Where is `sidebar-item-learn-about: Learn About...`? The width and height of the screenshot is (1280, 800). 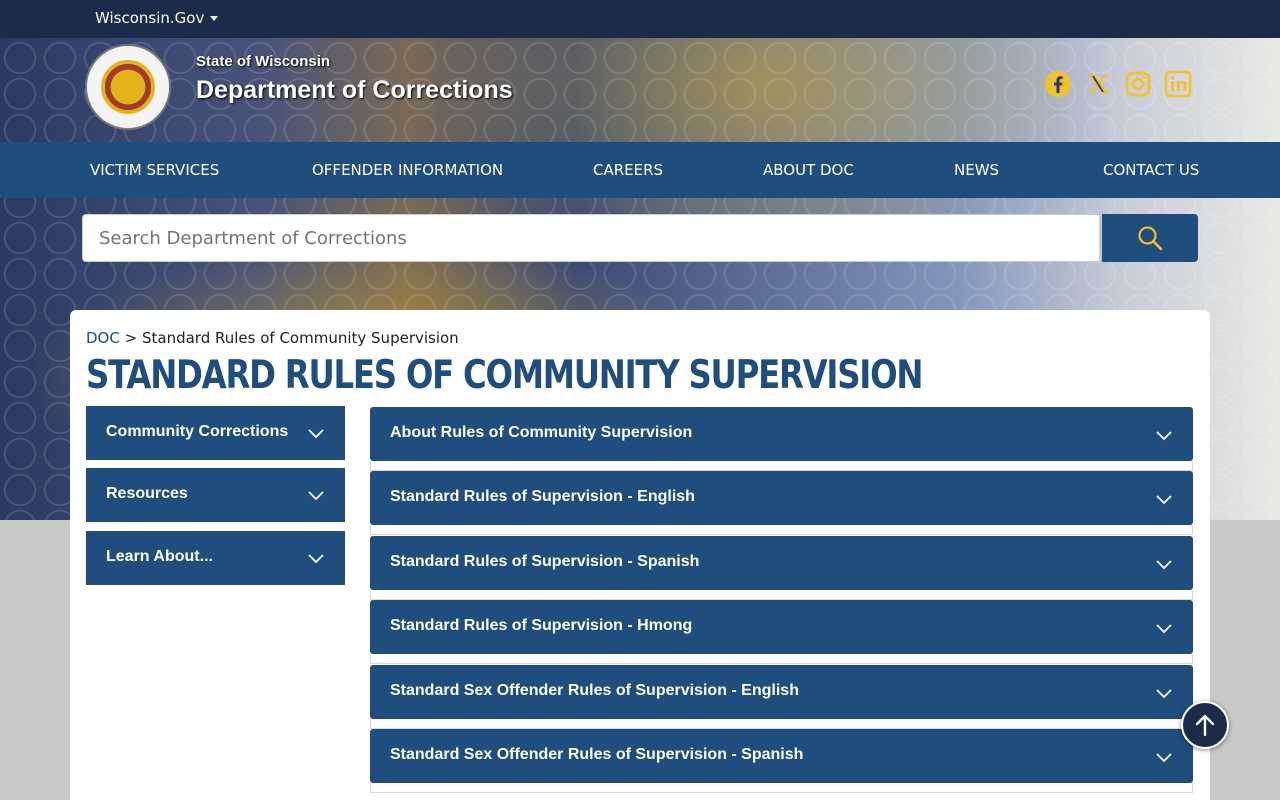 sidebar-item-learn-about: Learn About... is located at coordinates (215, 558).